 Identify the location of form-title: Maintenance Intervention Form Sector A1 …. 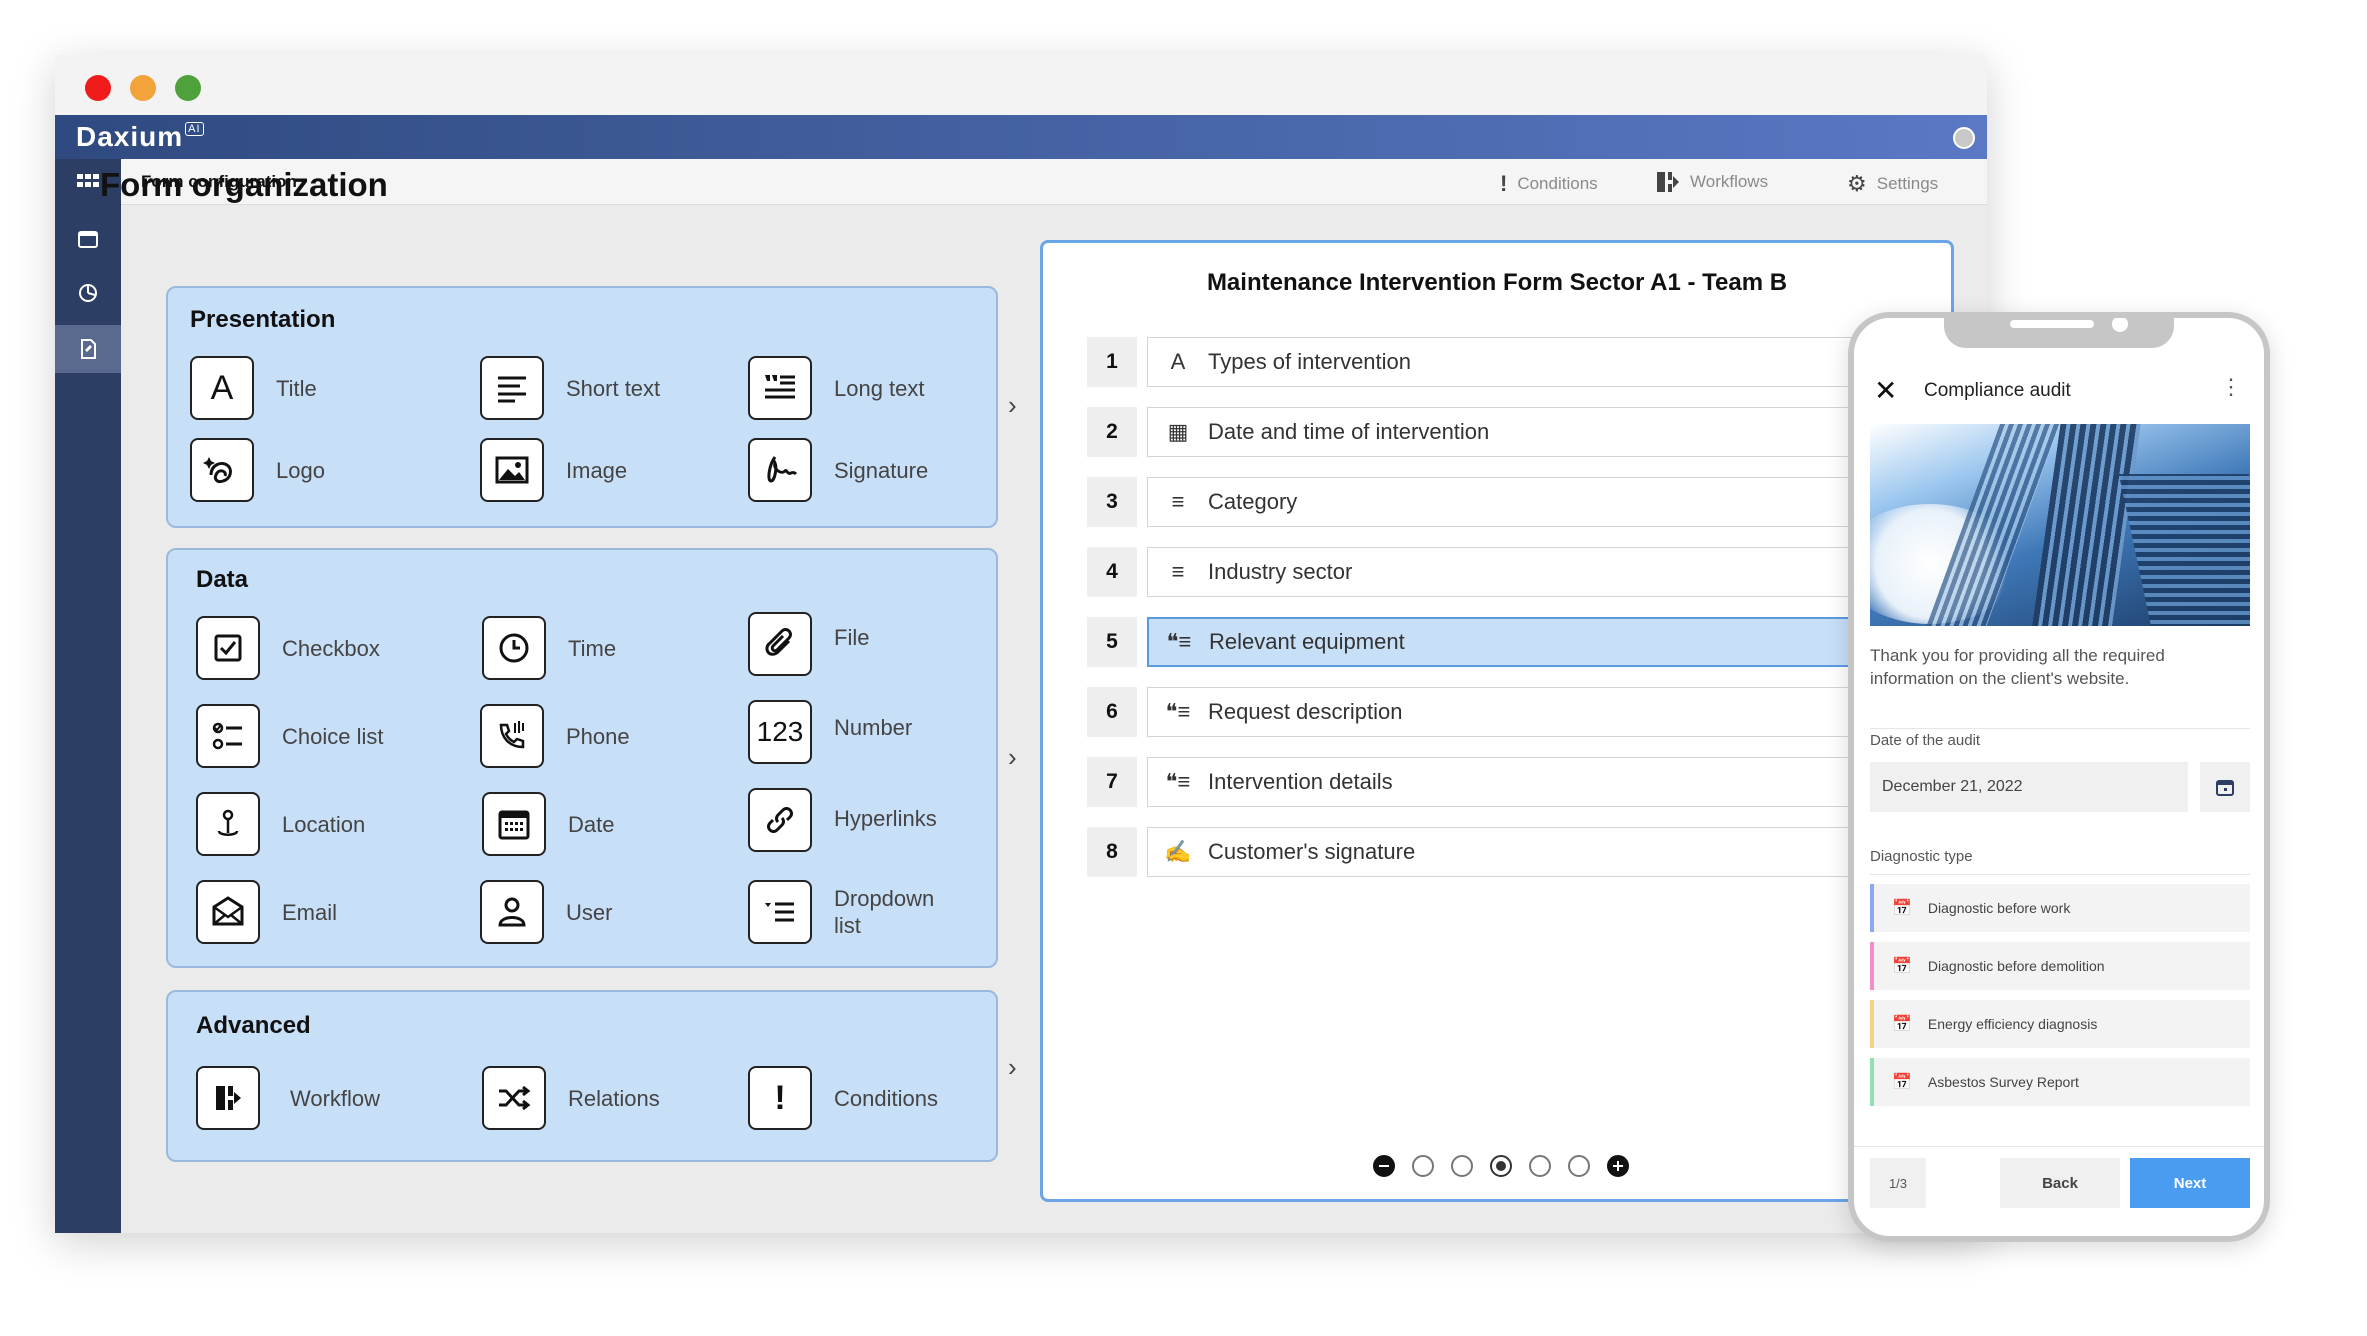
(1497, 282).